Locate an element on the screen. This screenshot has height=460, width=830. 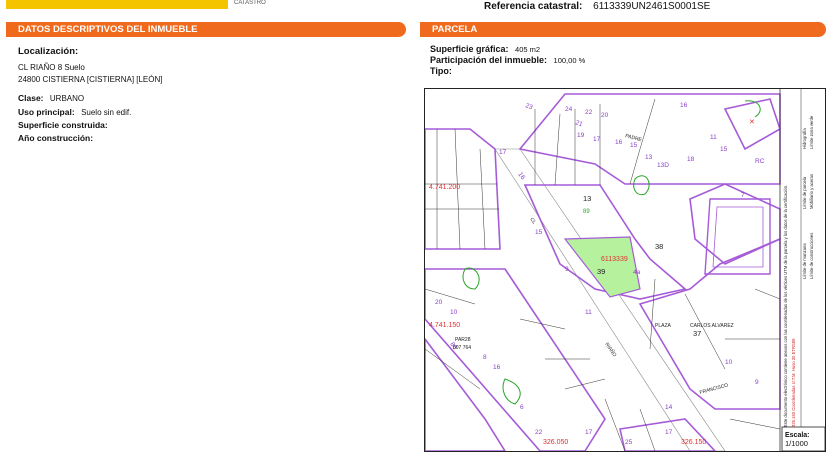
superficie-row: Superficie construida: is located at coordinates (213, 125).